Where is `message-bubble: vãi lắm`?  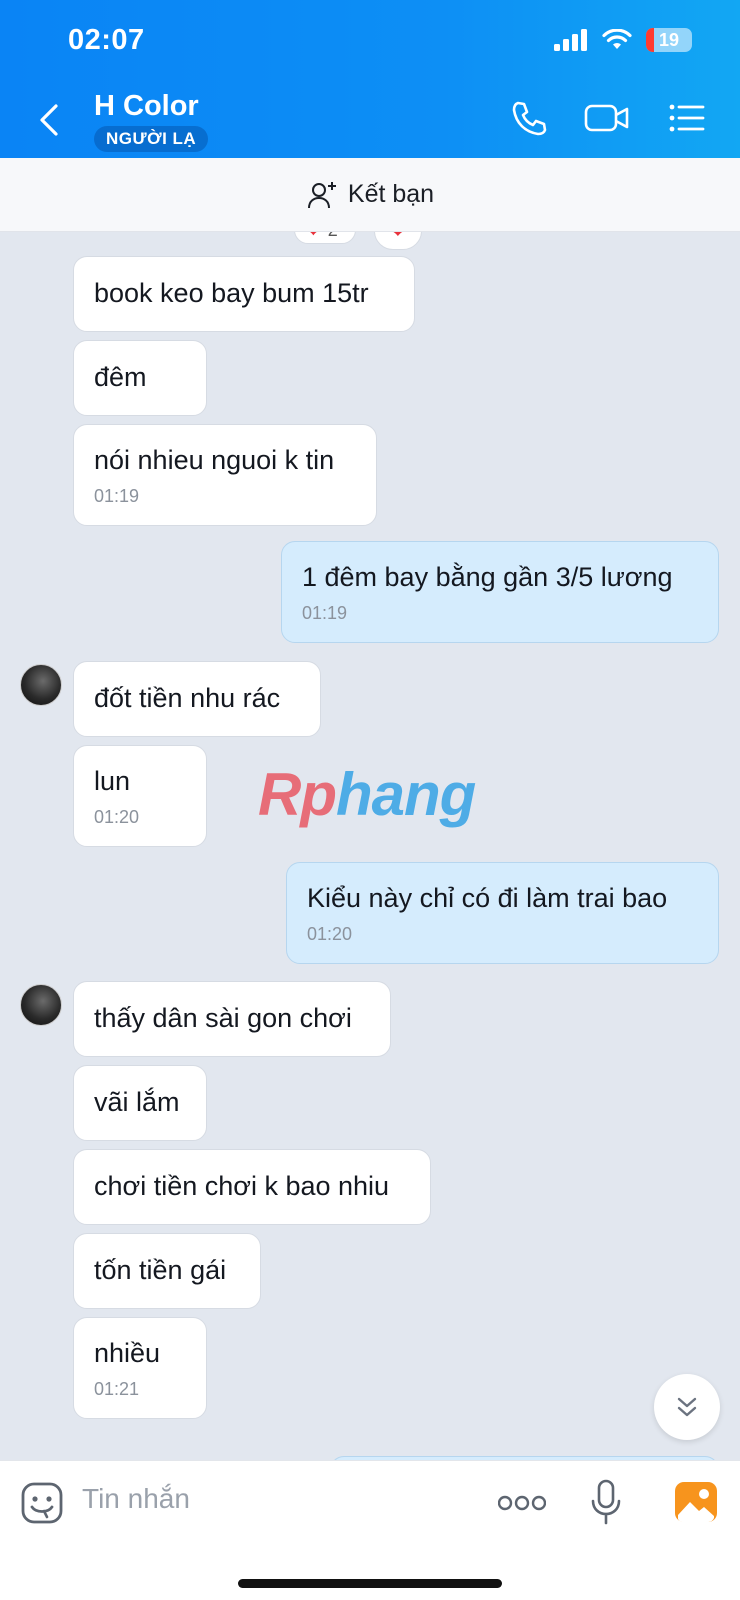
message-bubble: vãi lắm is located at coordinates (140, 1103).